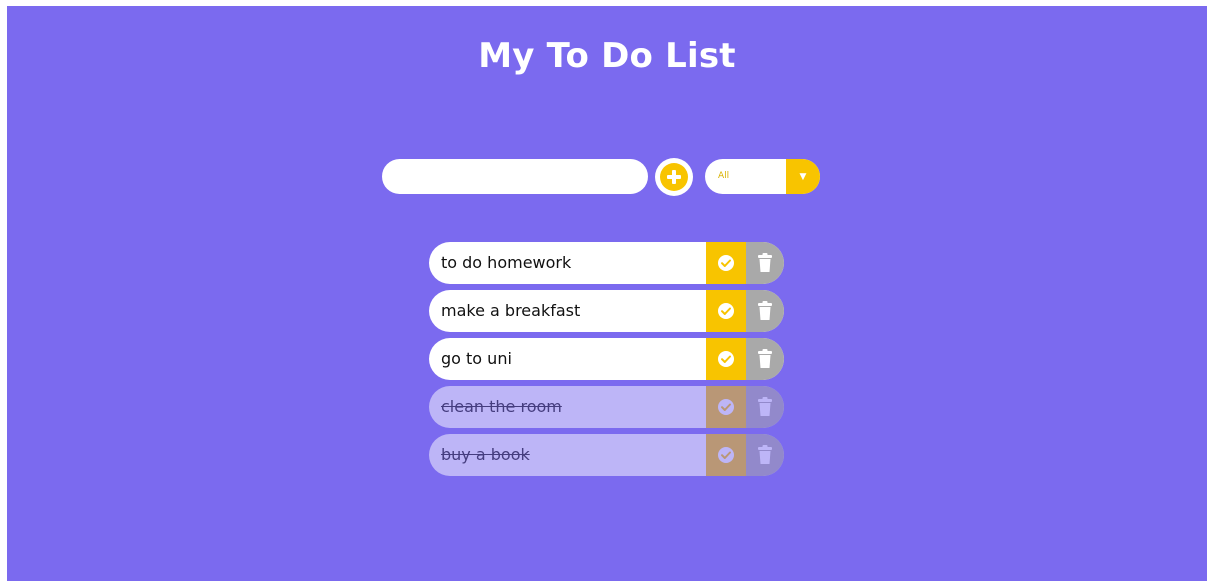 This screenshot has height=581, width=1211. What do you see at coordinates (606, 263) in the screenshot?
I see `todo-item: to do homework` at bounding box center [606, 263].